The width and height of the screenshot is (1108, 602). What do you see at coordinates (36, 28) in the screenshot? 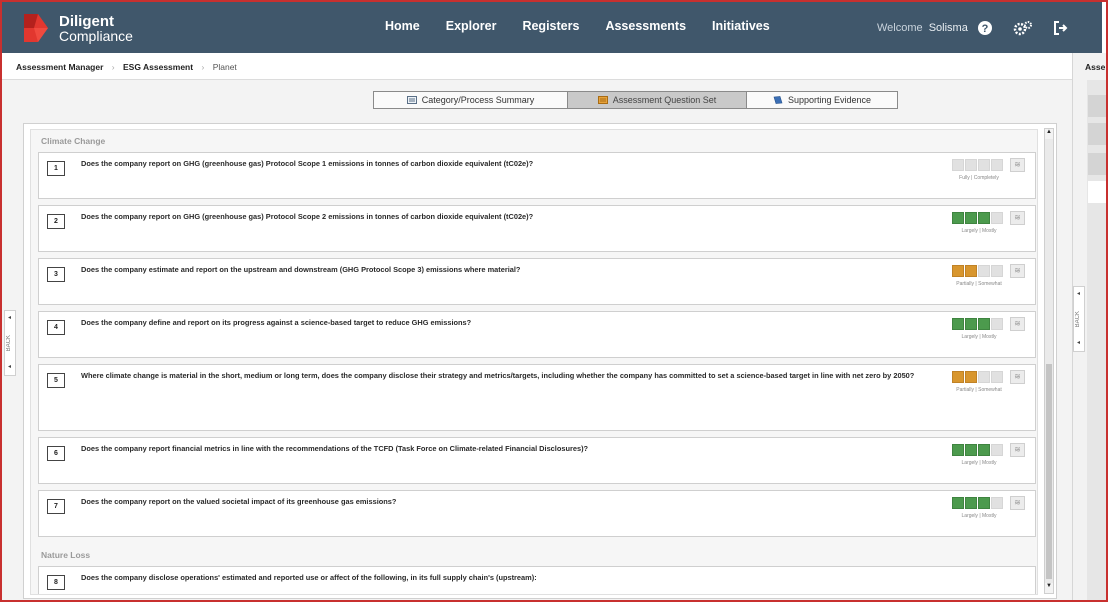
I see `diligent-logo-icon` at bounding box center [36, 28].